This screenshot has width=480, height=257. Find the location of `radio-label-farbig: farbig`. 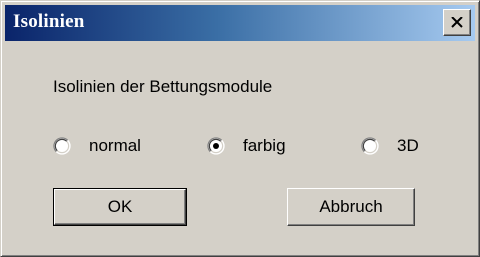

radio-label-farbig: farbig is located at coordinates (264, 145).